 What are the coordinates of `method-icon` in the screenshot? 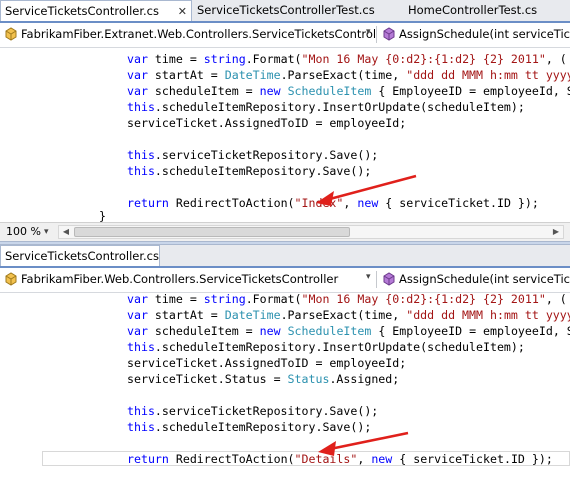 It's located at (389, 279).